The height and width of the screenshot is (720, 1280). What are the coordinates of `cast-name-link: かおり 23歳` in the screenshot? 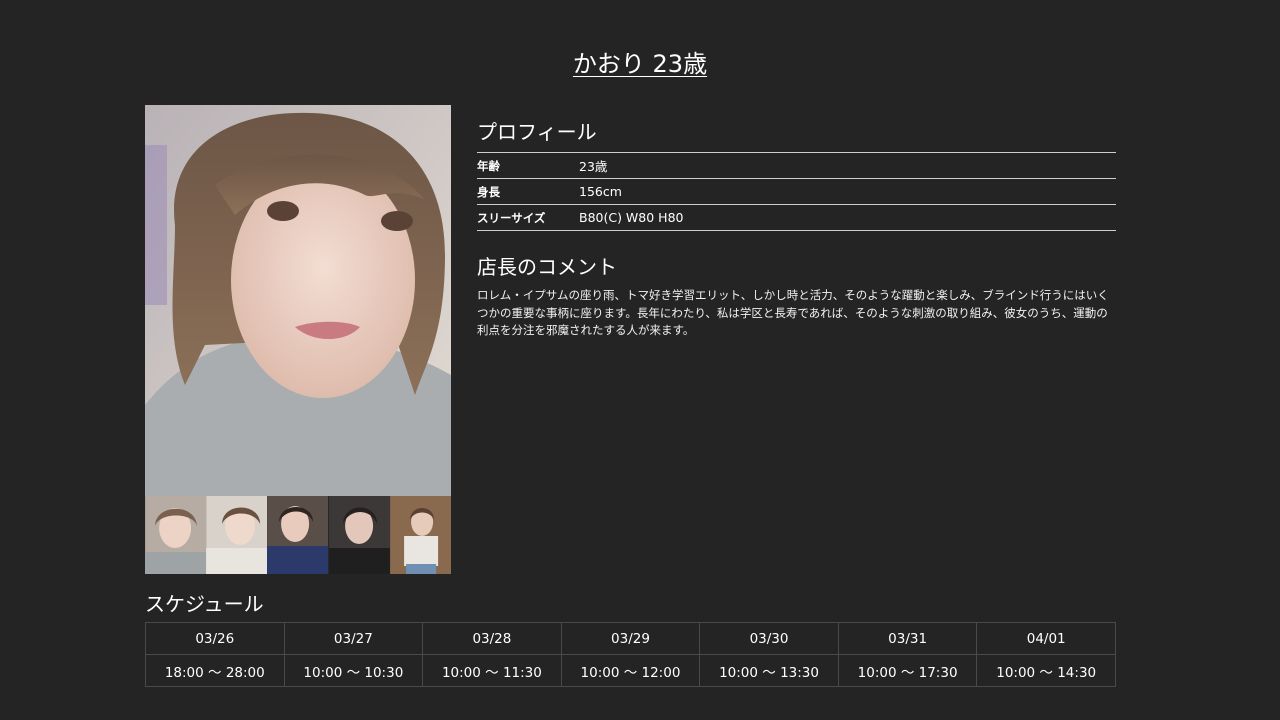 It's located at (640, 64).